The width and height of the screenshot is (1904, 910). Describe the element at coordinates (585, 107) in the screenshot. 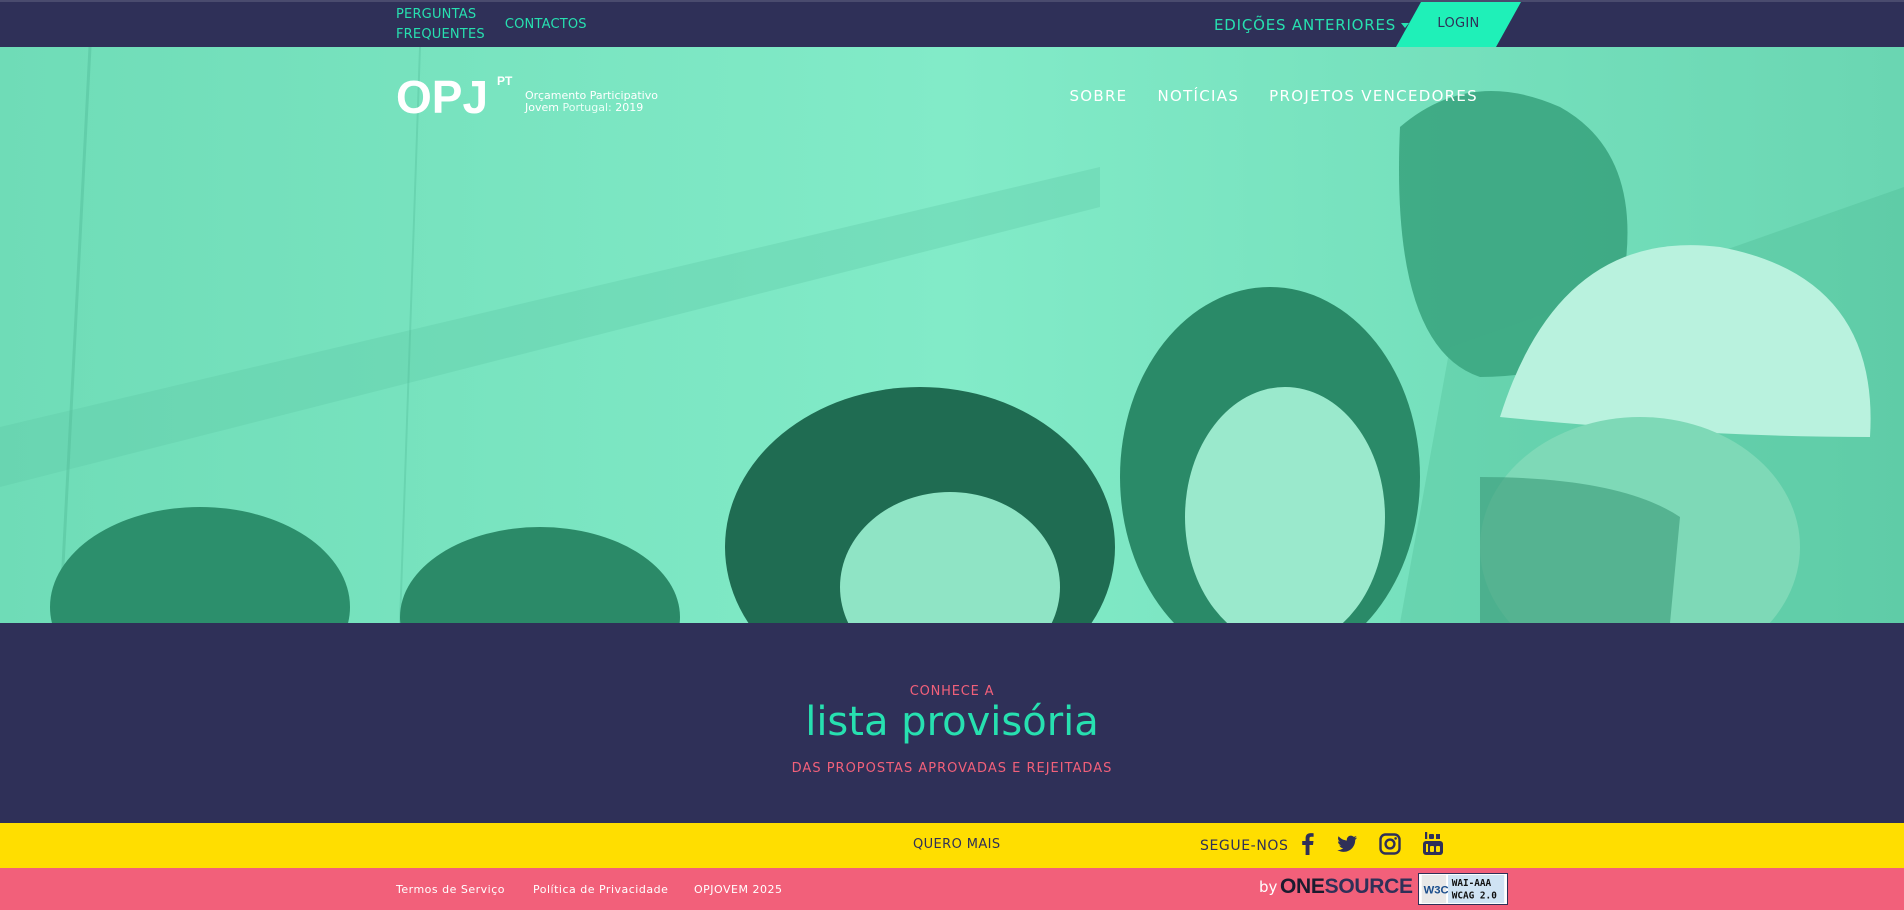

I see `logo-tagline-portugal: Portugal` at that location.